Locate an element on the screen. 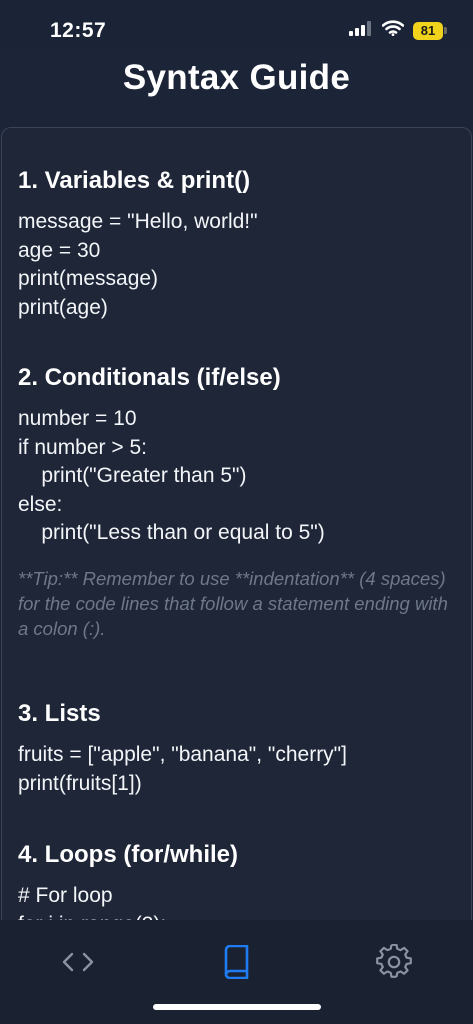 The height and width of the screenshot is (1024, 473). status-icons: 81 is located at coordinates (398, 30).